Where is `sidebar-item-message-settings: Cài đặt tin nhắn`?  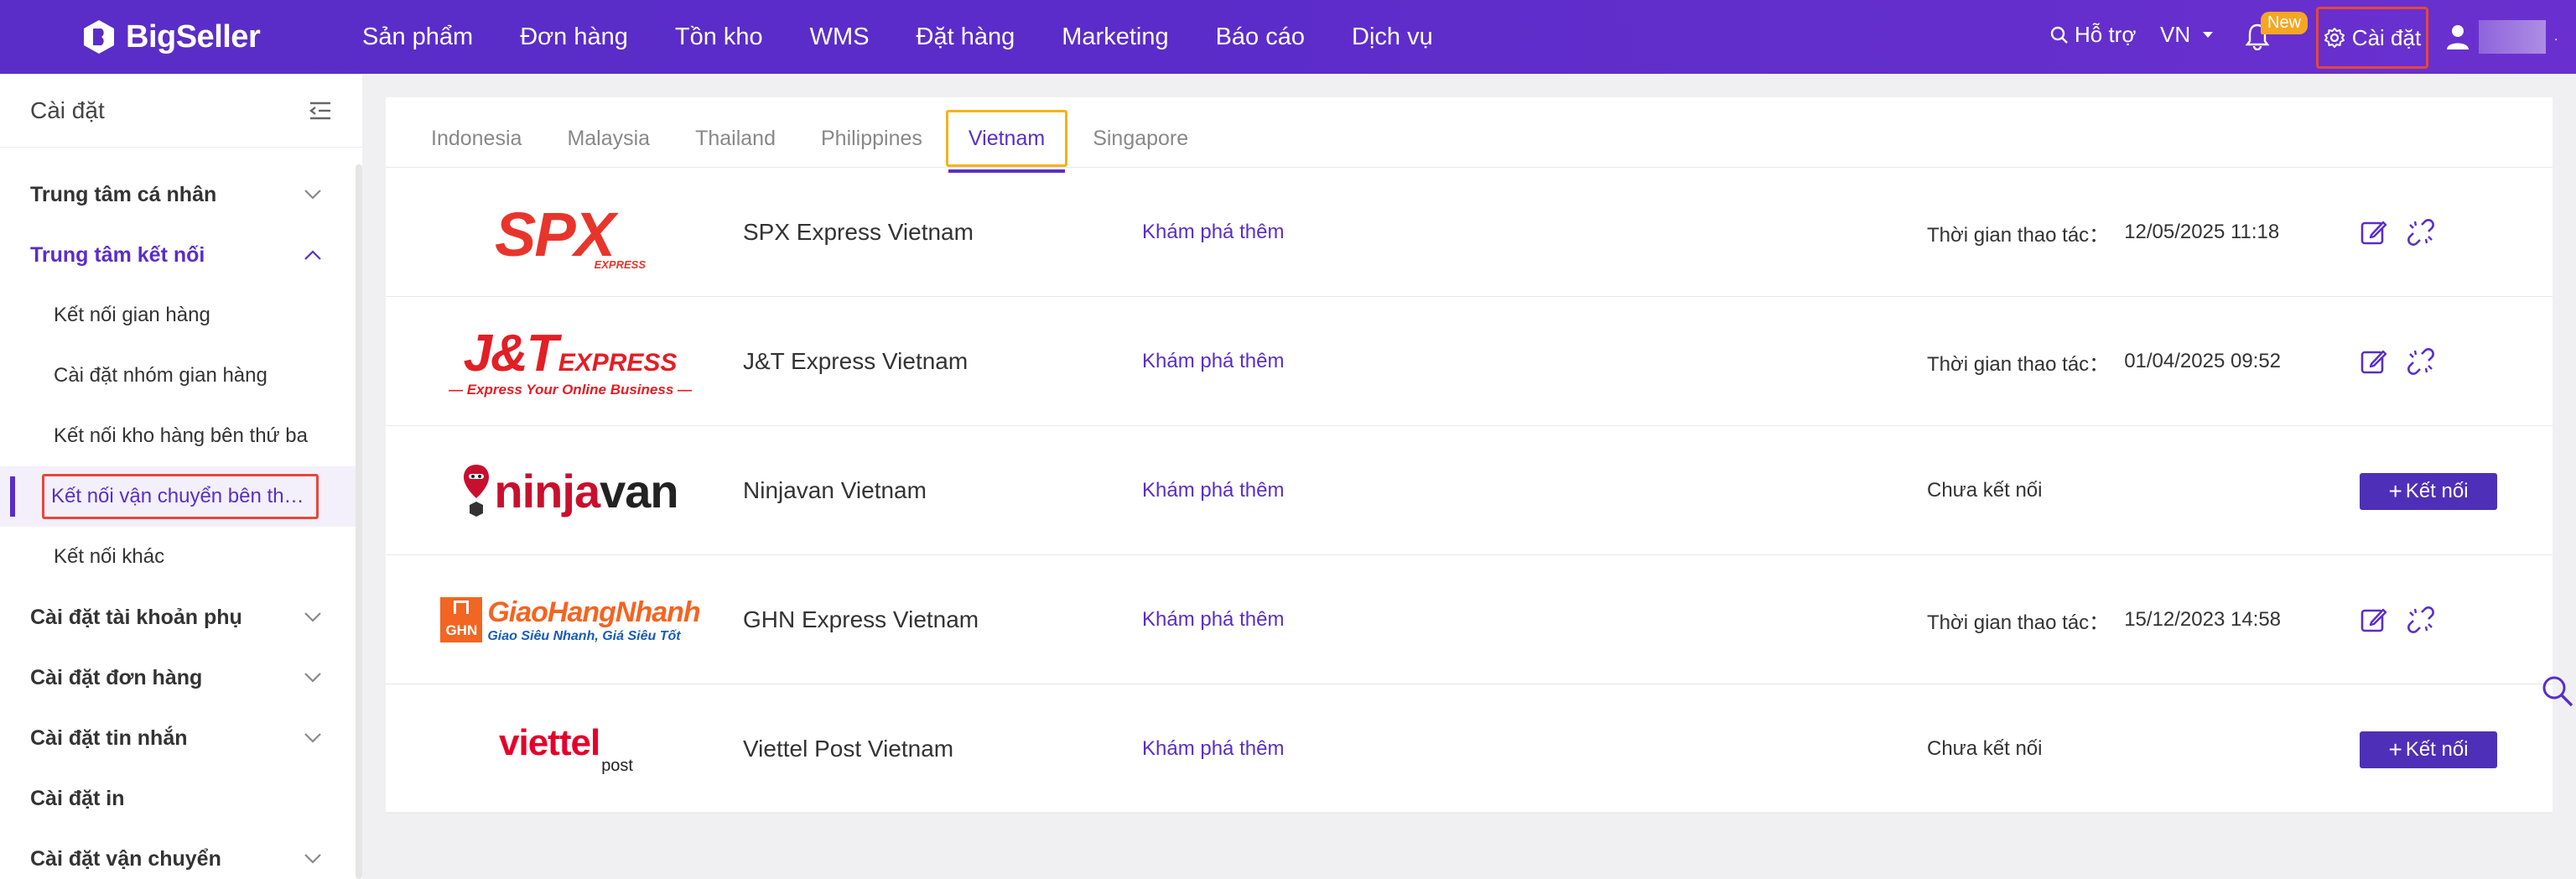
sidebar-item-message-settings: Cài đặt tin nhắn is located at coordinates (178, 738).